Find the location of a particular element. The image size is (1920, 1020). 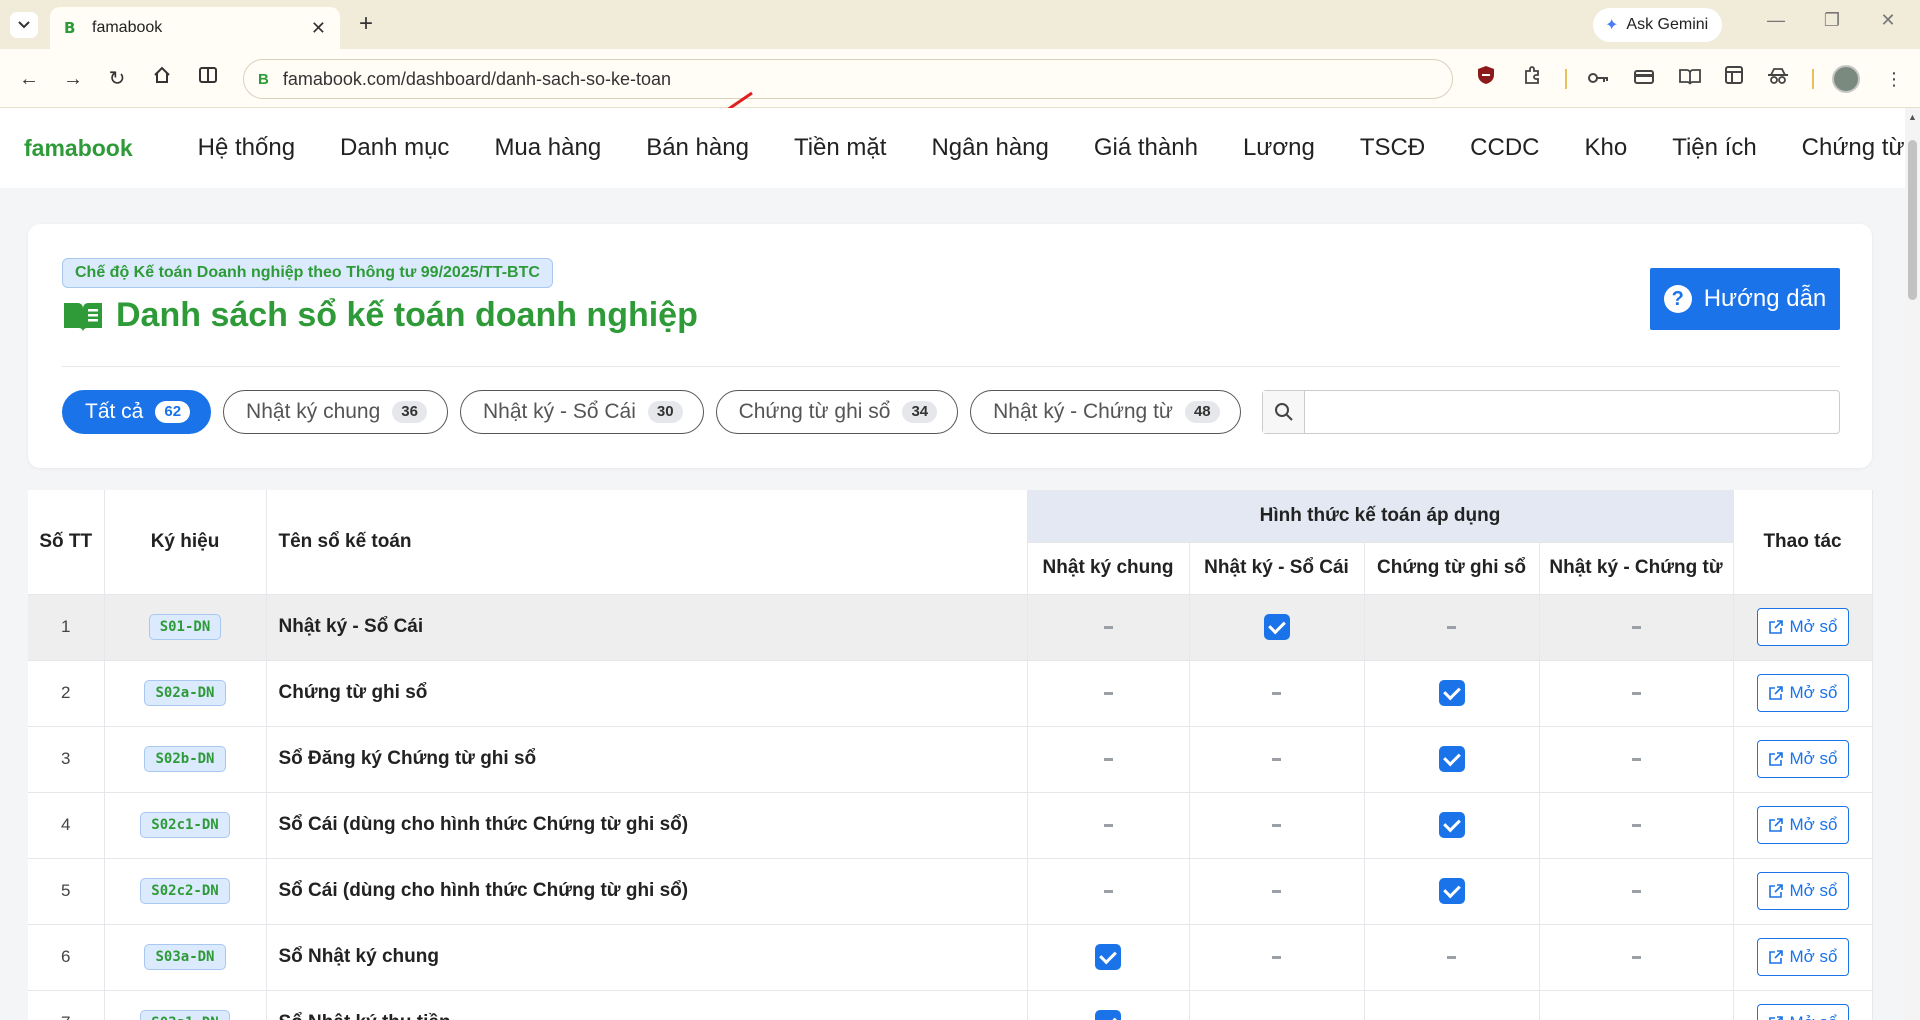

restore-window-button: ❐ is located at coordinates (1832, 20).